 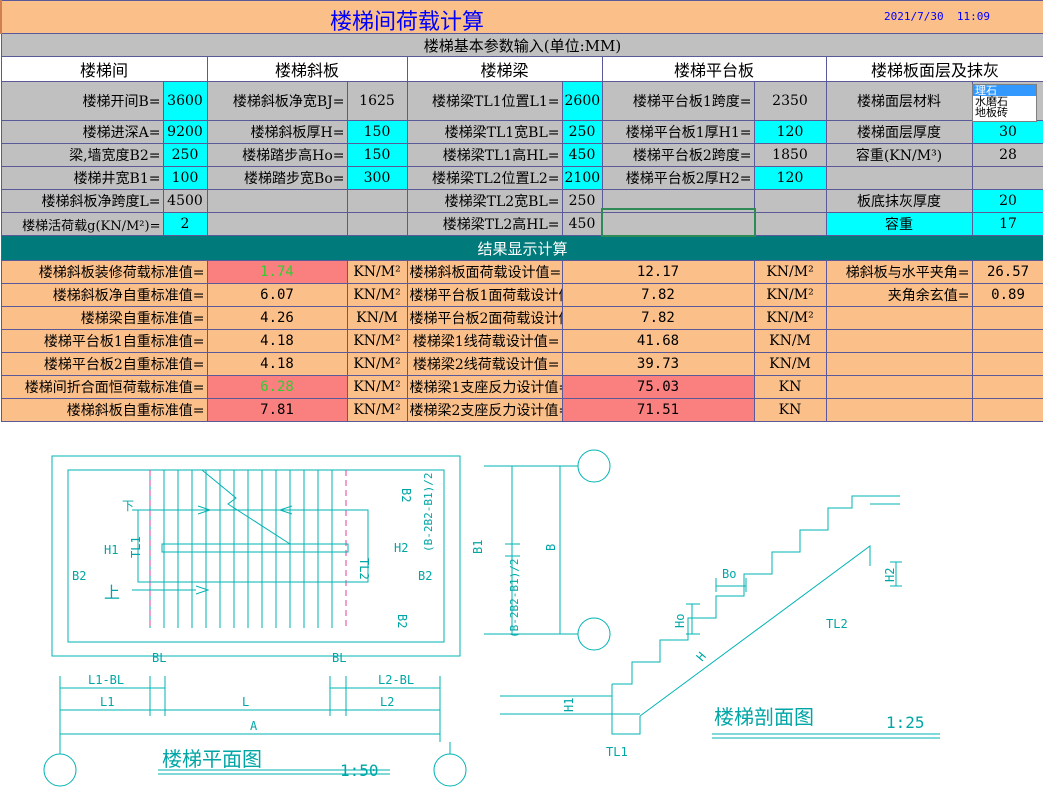 What do you see at coordinates (1007, 224) in the screenshot?
I see `input-value-plaster-density: 17` at bounding box center [1007, 224].